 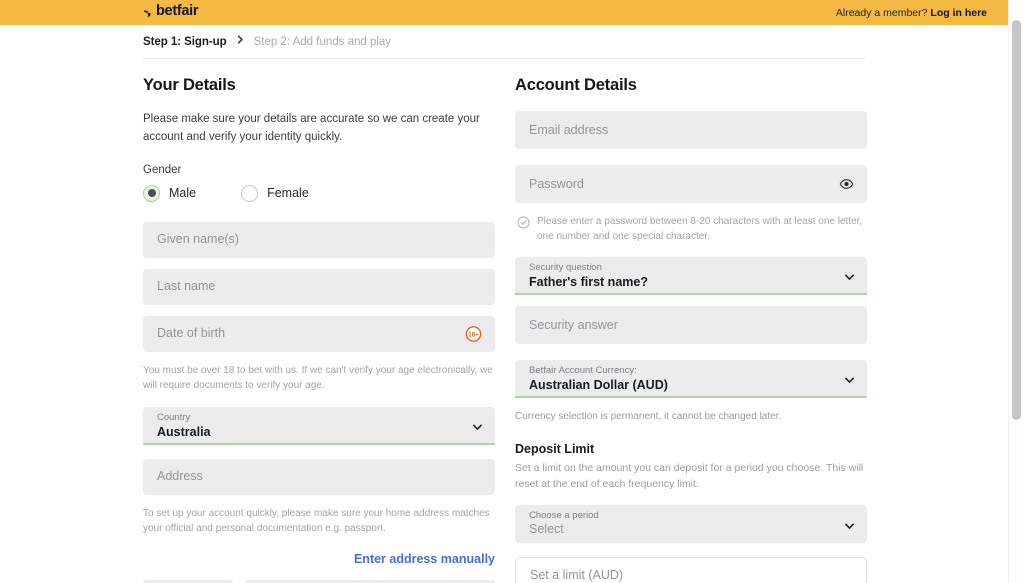 I want to click on address-field: Address, so click(x=319, y=476).